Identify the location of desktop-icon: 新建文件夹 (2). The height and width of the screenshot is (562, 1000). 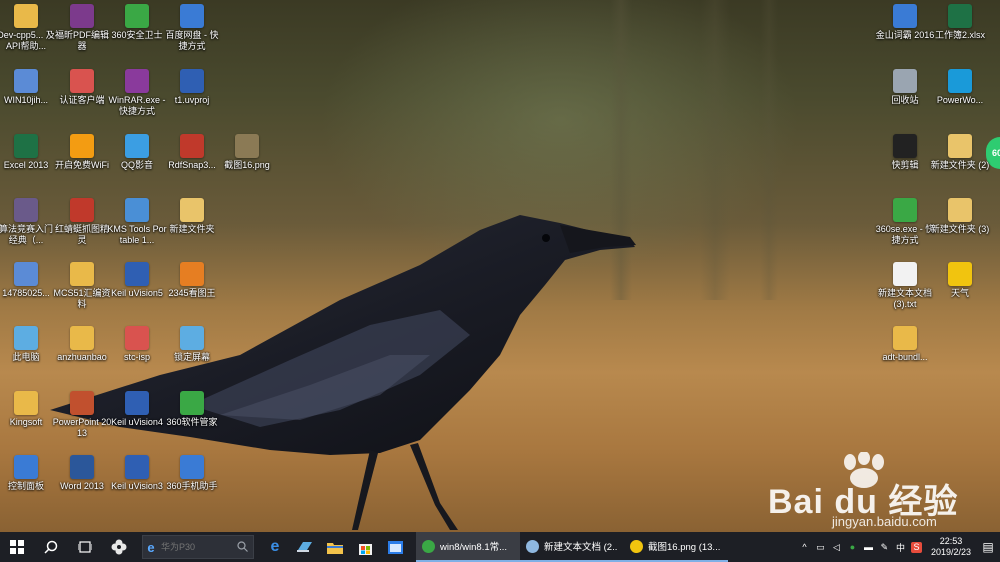
(960, 152).